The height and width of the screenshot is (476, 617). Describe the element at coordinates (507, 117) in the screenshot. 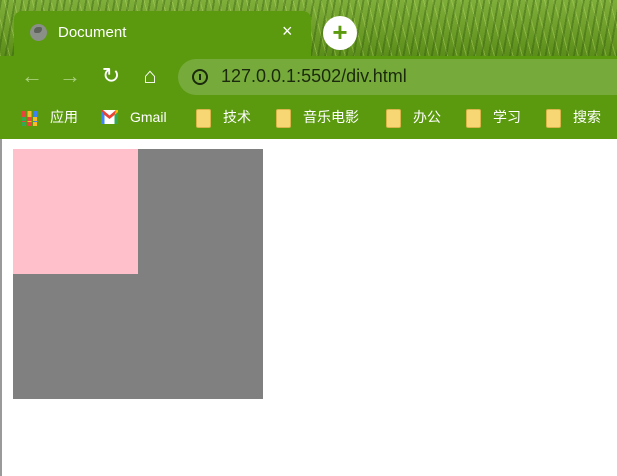

I see `bookmark-label: 学习` at that location.